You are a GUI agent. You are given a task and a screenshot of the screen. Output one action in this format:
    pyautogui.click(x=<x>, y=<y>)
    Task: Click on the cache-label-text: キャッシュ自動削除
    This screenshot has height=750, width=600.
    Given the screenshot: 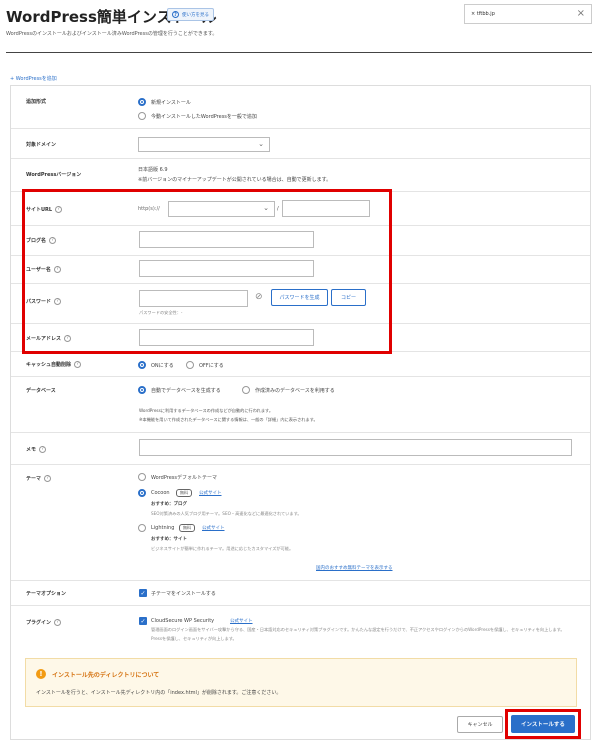 What is the action you would take?
    pyautogui.click(x=49, y=365)
    